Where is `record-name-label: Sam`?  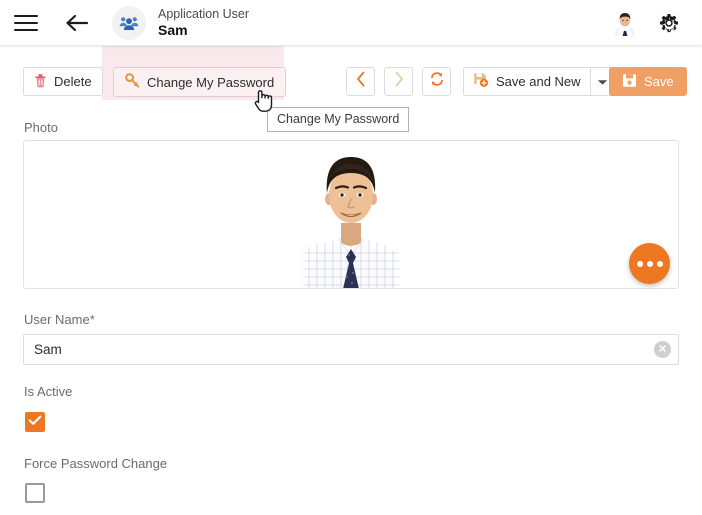
record-name-label: Sam is located at coordinates (173, 30).